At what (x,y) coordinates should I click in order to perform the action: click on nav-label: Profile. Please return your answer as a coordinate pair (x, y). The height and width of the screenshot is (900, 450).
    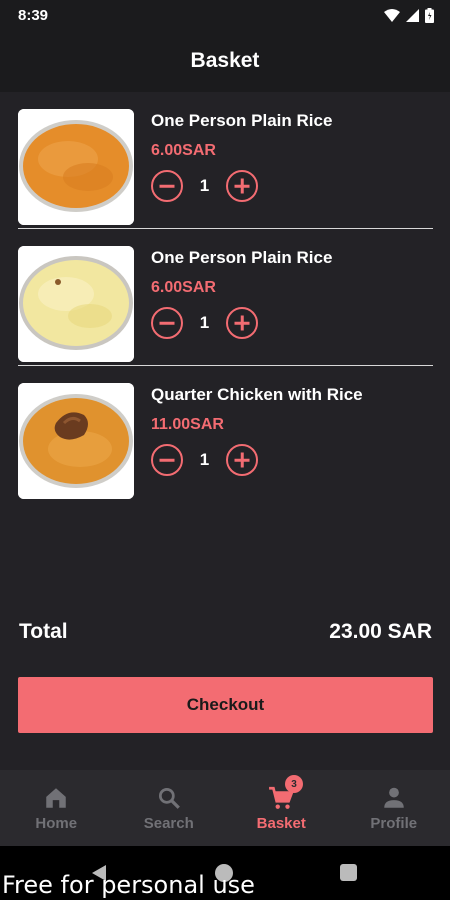
    Looking at the image, I should click on (394, 823).